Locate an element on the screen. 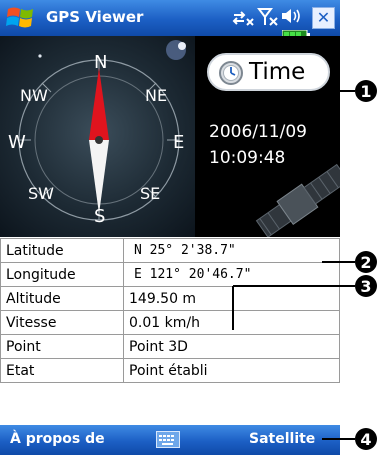 The height and width of the screenshot is (455, 382). callout-1: 1 is located at coordinates (355, 91).